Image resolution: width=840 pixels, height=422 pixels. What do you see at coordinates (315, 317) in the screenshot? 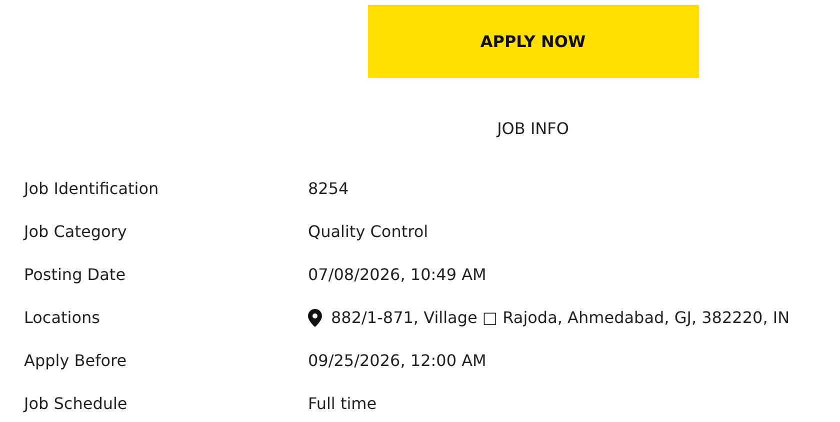
I see `map-pin-icon` at bounding box center [315, 317].